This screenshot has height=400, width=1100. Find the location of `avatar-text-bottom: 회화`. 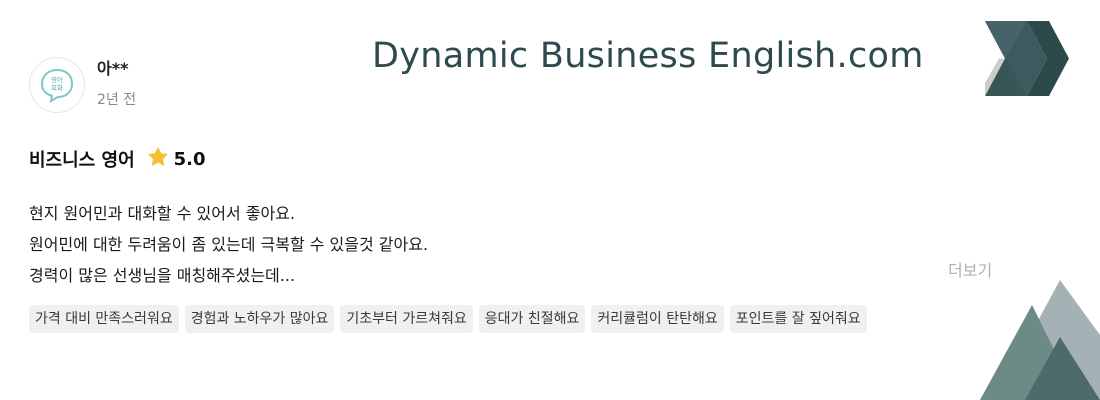

avatar-text-bottom: 회화 is located at coordinates (57, 88).